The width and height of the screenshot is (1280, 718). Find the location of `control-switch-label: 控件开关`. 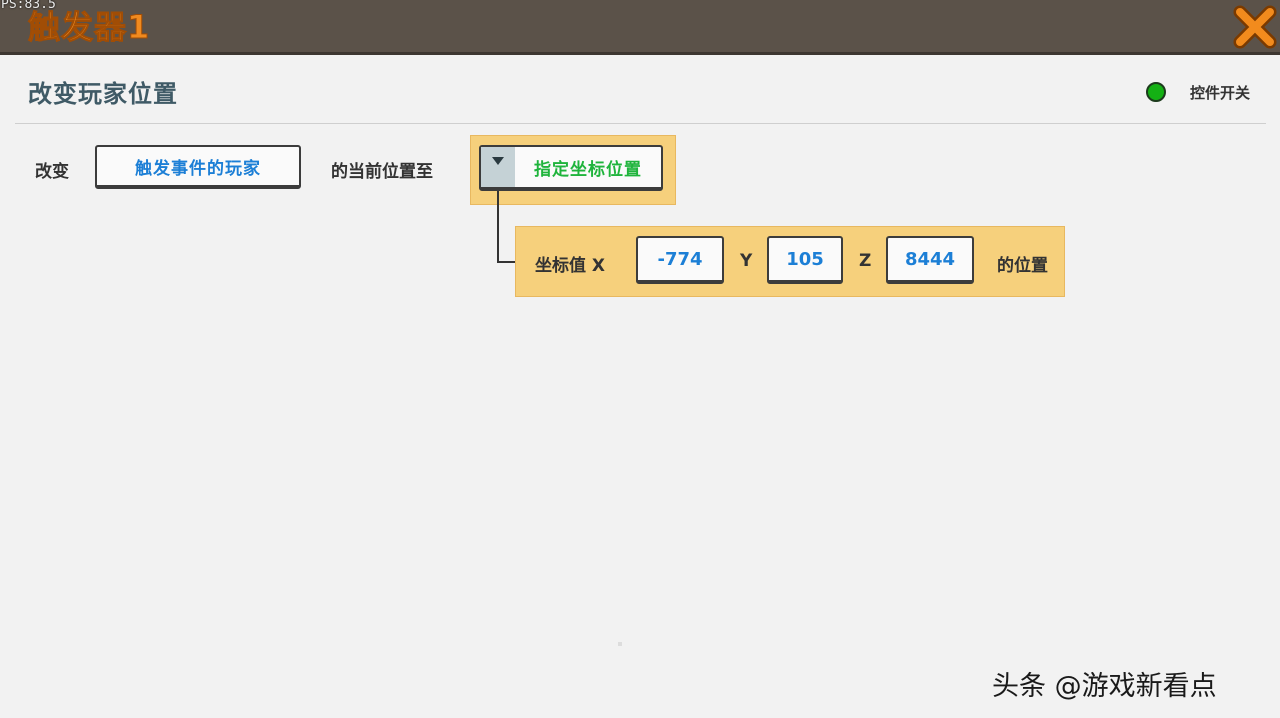

control-switch-label: 控件开关 is located at coordinates (1220, 93).